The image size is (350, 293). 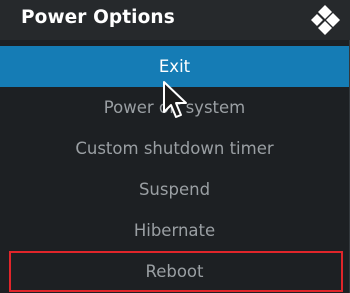 What do you see at coordinates (325, 20) in the screenshot?
I see `kodi-logo-icon` at bounding box center [325, 20].